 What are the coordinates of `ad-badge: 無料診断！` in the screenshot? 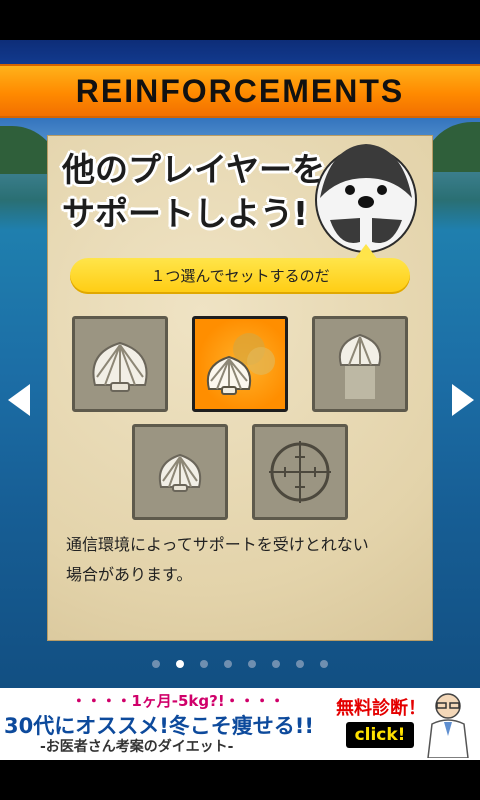 It's located at (381, 708).